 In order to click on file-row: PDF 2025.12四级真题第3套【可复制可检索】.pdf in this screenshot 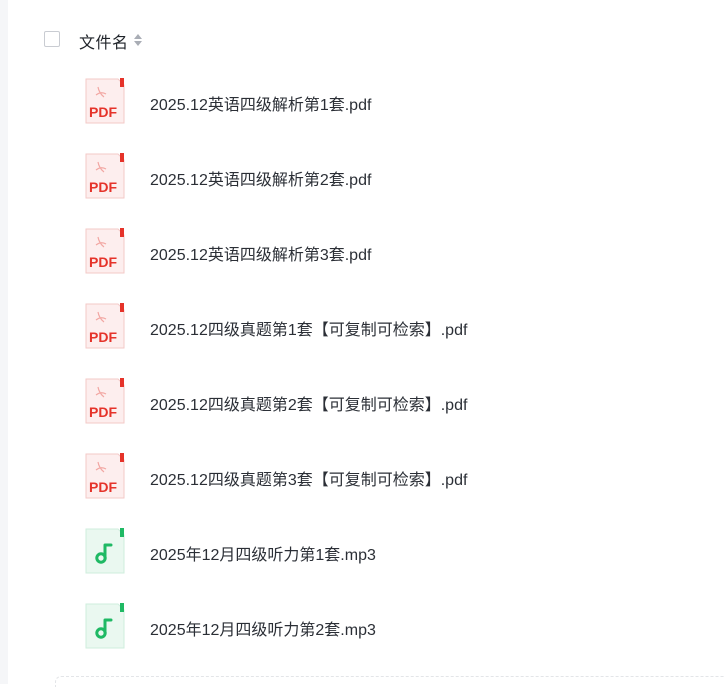, I will do `click(362, 476)`.